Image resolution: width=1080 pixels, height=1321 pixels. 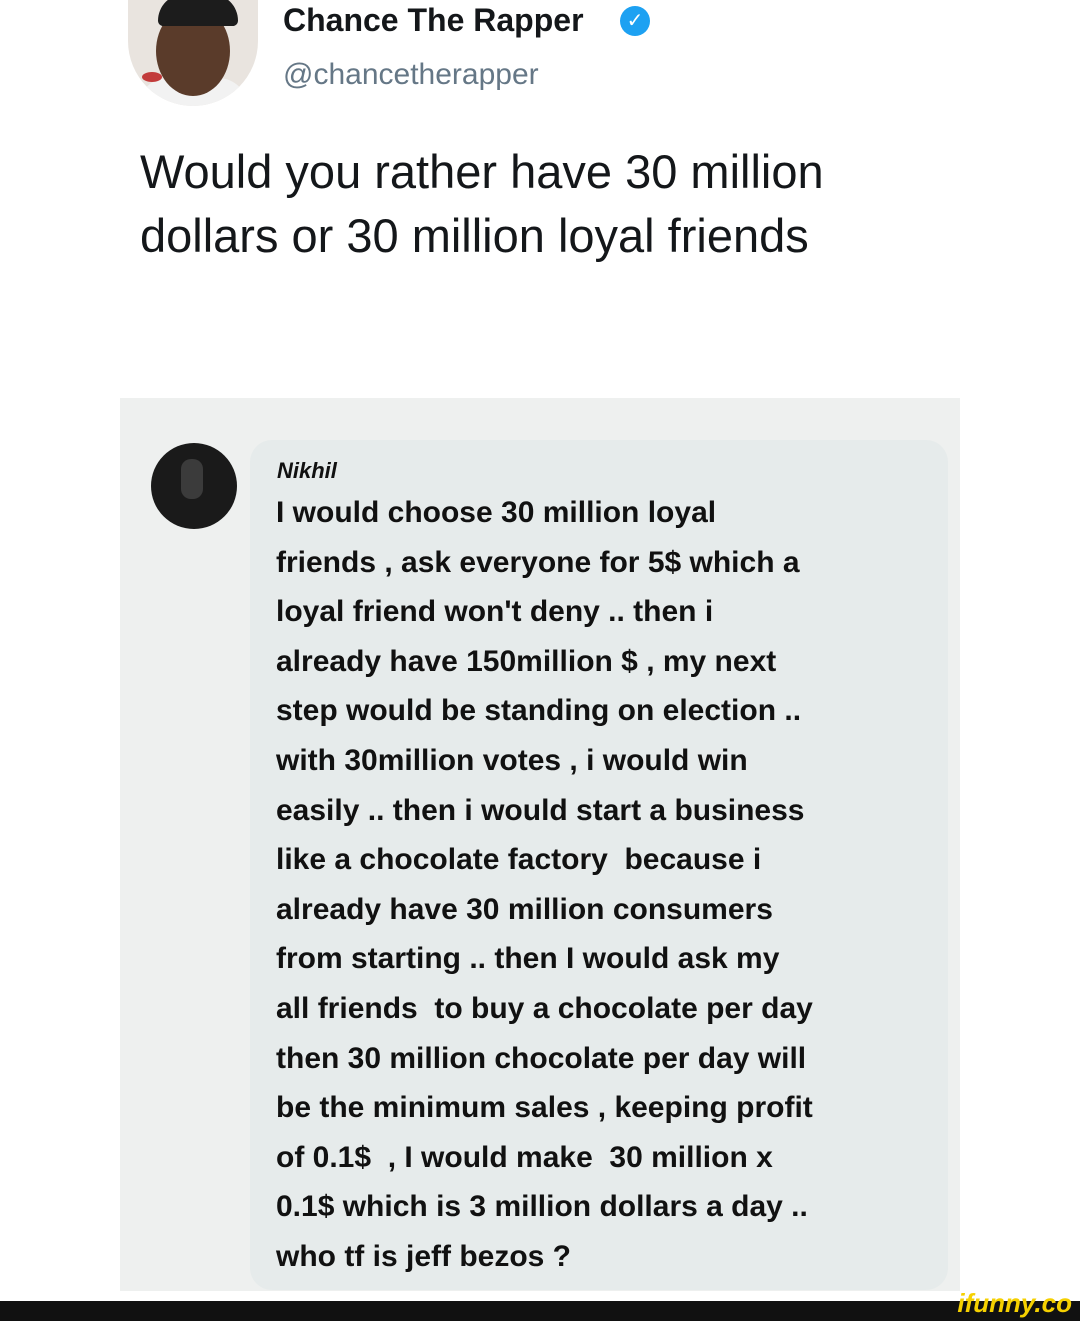 What do you see at coordinates (635, 21) in the screenshot?
I see `verified-badge-icon: ✓` at bounding box center [635, 21].